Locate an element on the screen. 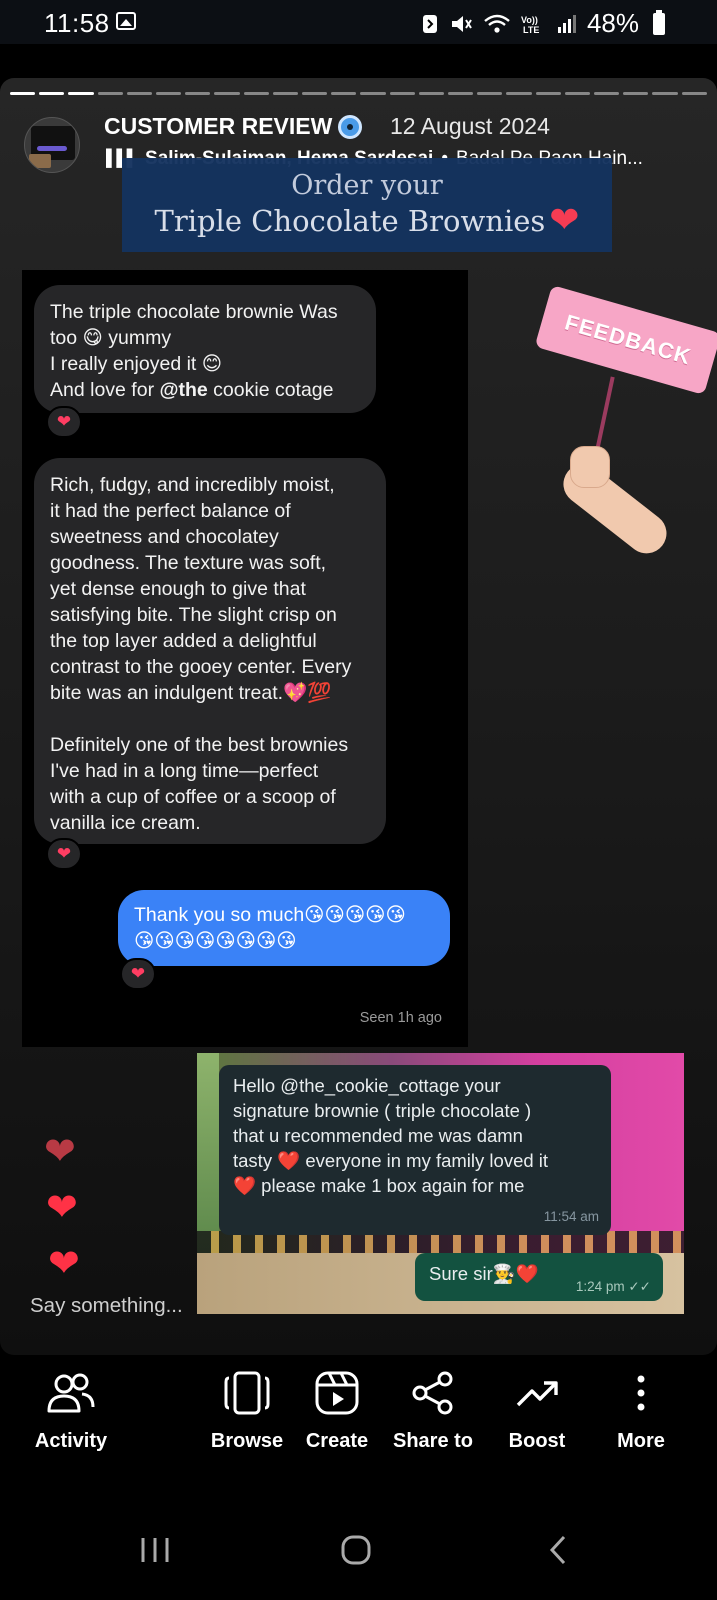 This screenshot has width=717, height=1600. status-icons: Vo)) LTE 48% is located at coordinates (543, 23).